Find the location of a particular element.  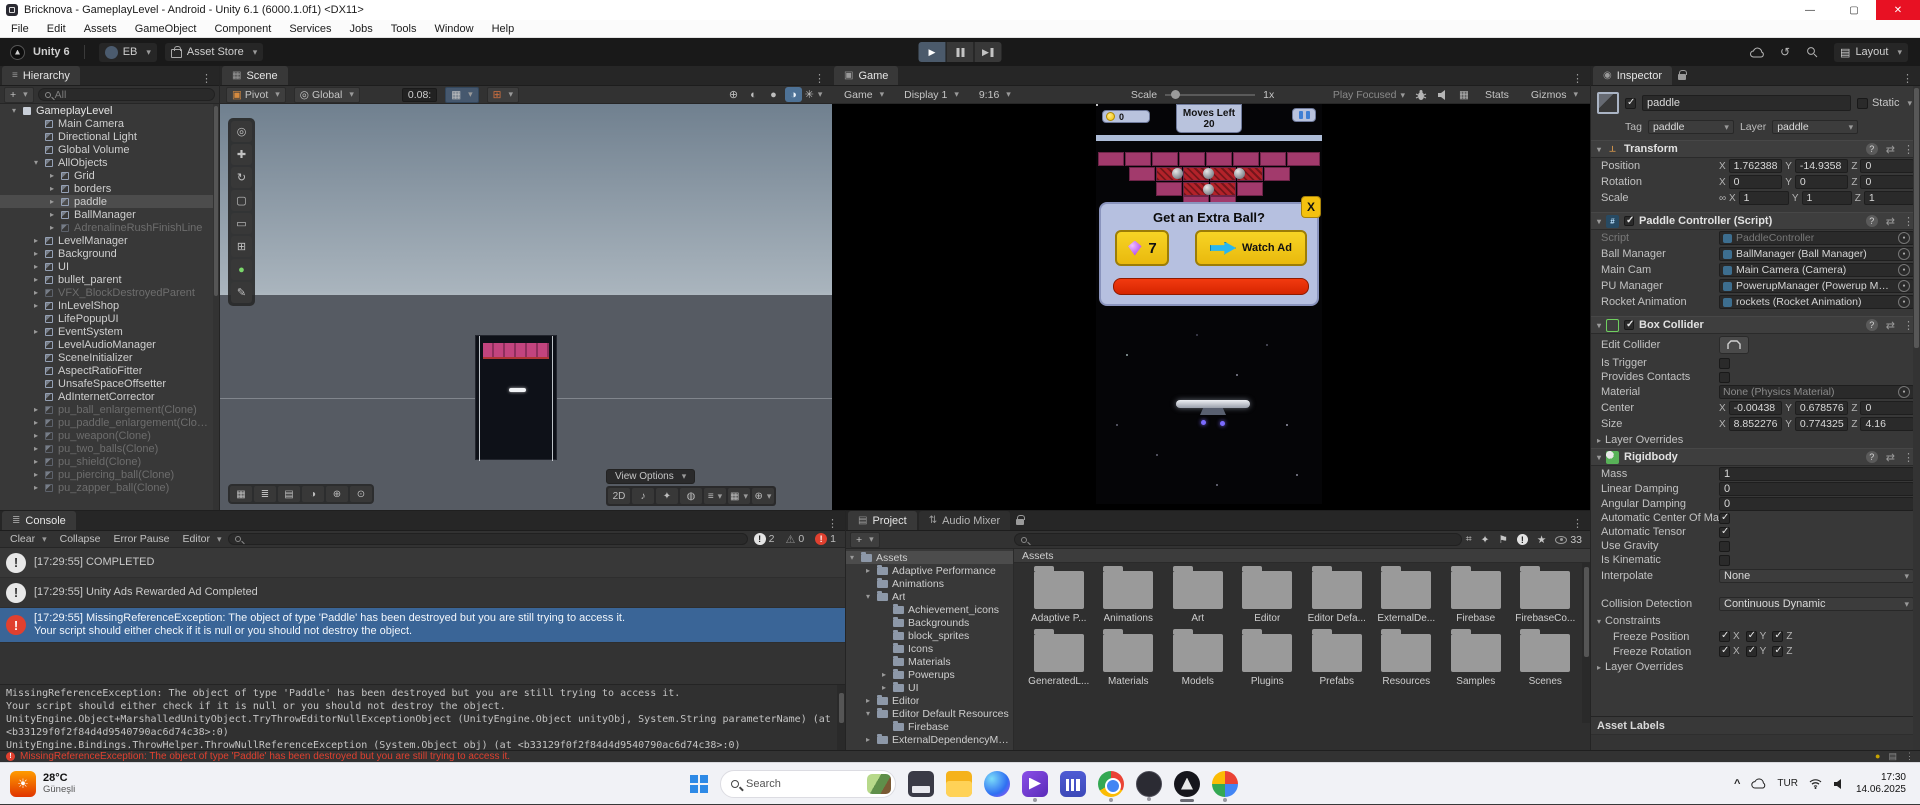

hierarchy-item: pu_zapper_ball(Clone) is located at coordinates (109, 487).